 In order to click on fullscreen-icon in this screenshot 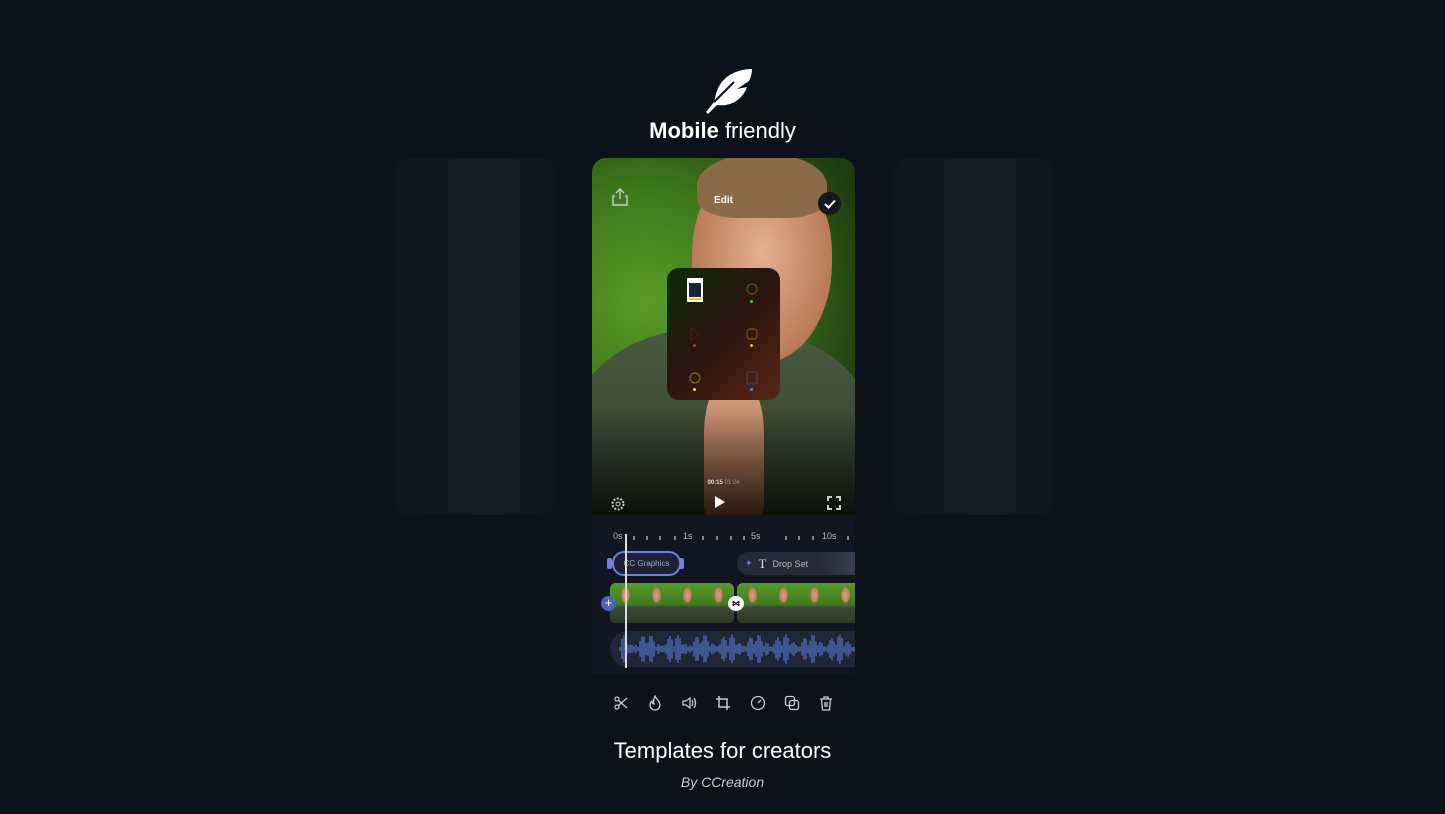, I will do `click(834, 503)`.